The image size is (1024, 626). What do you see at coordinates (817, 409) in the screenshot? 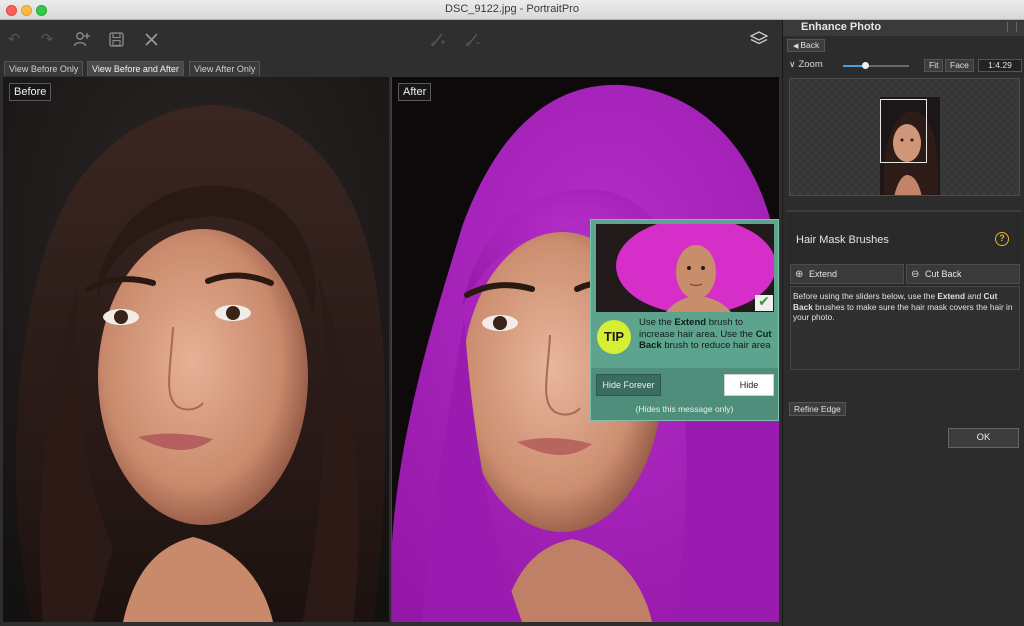
I see `refine-edge-button: Refine Edge` at bounding box center [817, 409].